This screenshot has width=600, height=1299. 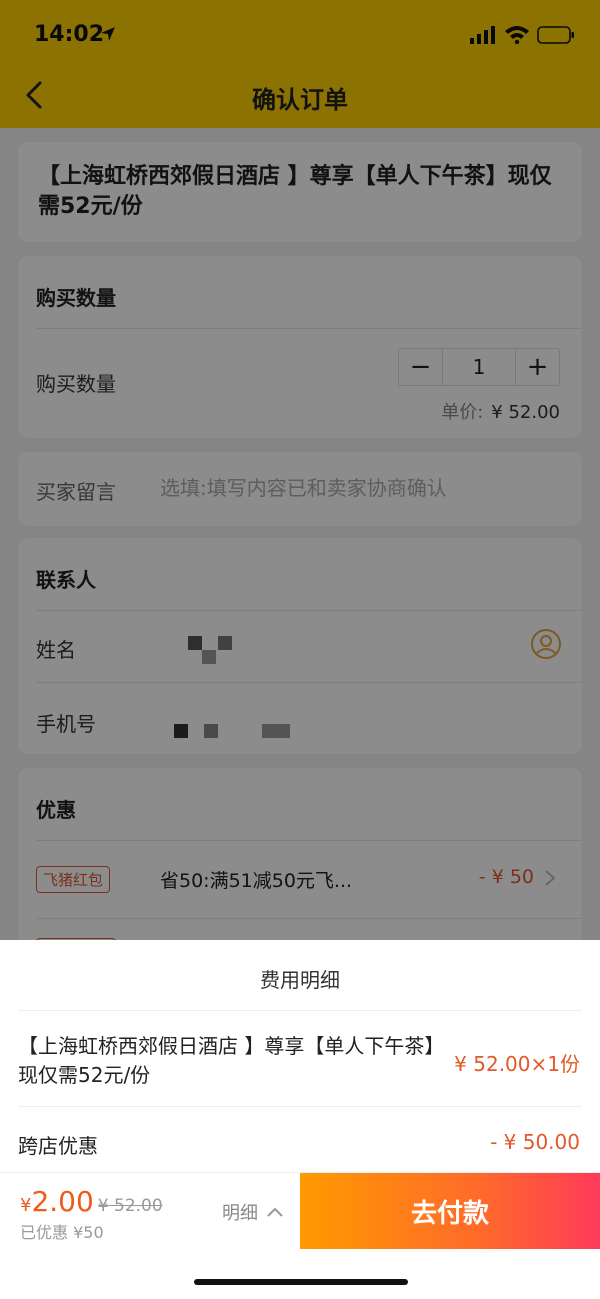 I want to click on currency-symbol: ¥, so click(x=26, y=1205).